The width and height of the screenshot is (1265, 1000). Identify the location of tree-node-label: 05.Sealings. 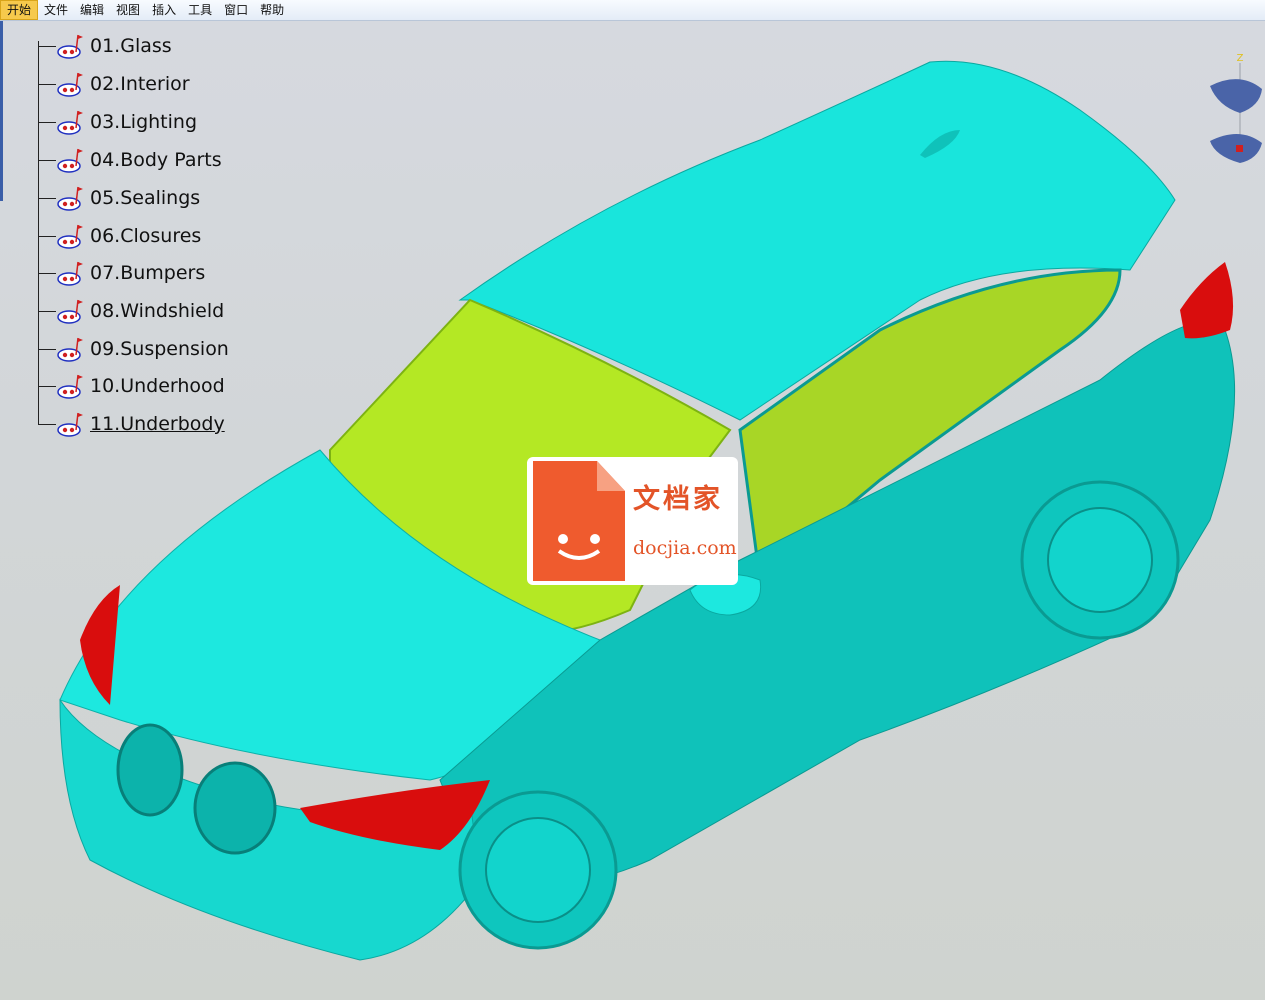
(145, 198).